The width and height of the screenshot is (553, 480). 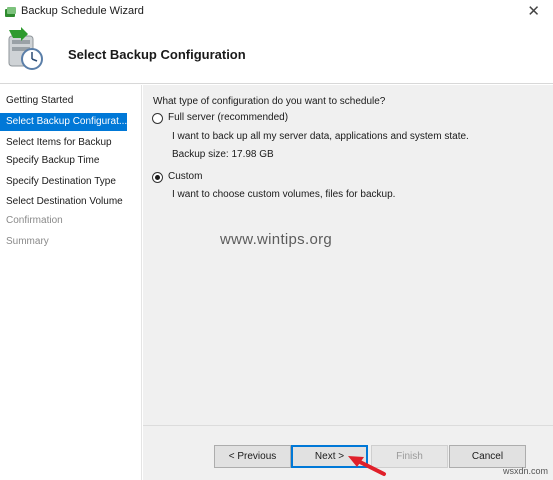 I want to click on sidebar-item-destination-volume: Select Destination Volume, so click(x=71, y=202).